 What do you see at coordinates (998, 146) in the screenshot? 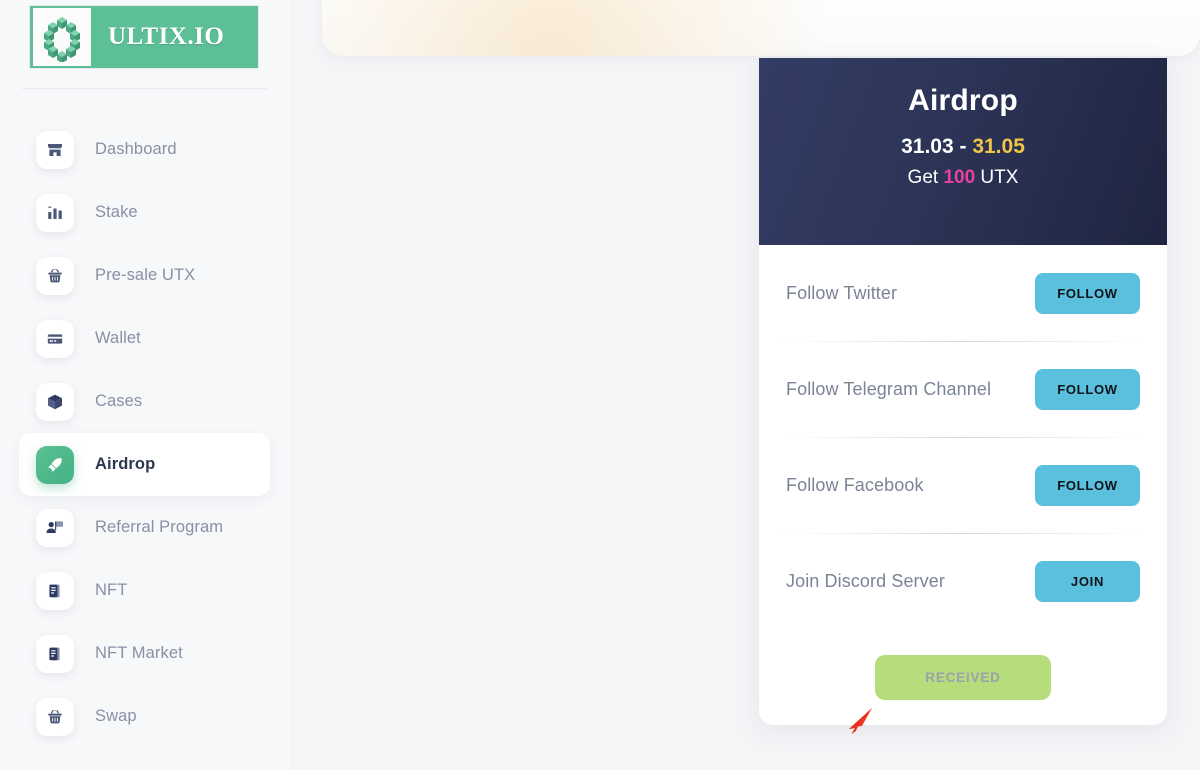
I see `airdrop-date-end: 31.05` at bounding box center [998, 146].